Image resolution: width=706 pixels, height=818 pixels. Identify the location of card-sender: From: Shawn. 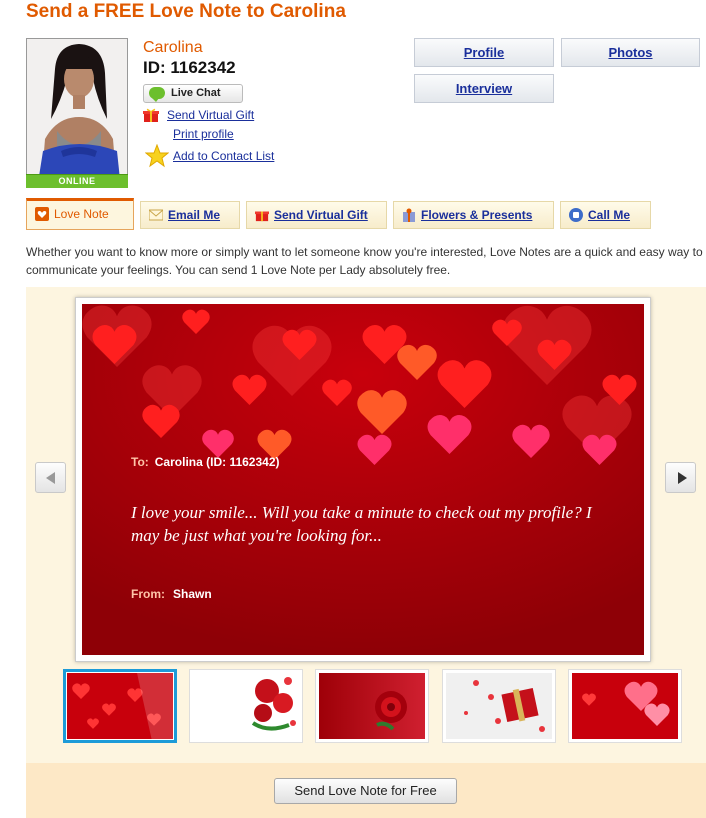
(171, 594).